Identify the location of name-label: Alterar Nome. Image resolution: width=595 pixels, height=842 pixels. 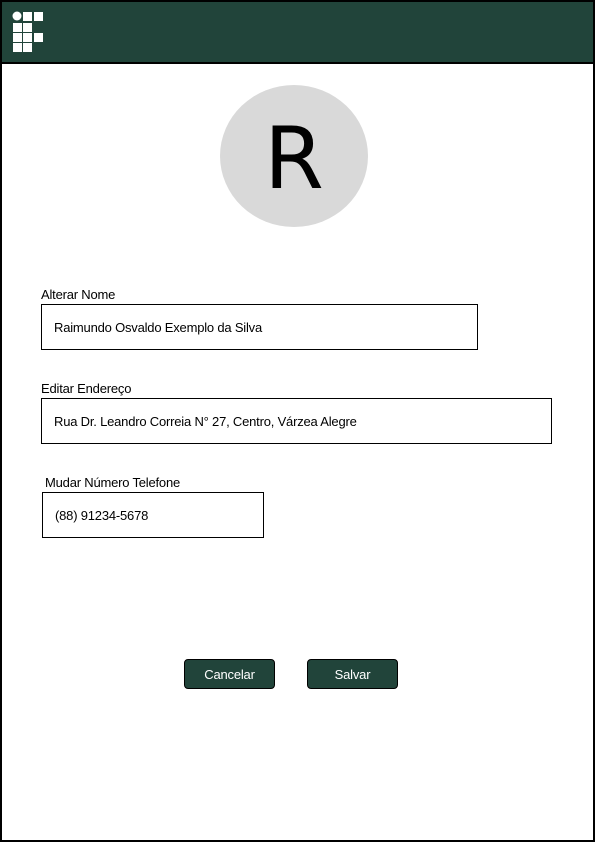
(78, 294).